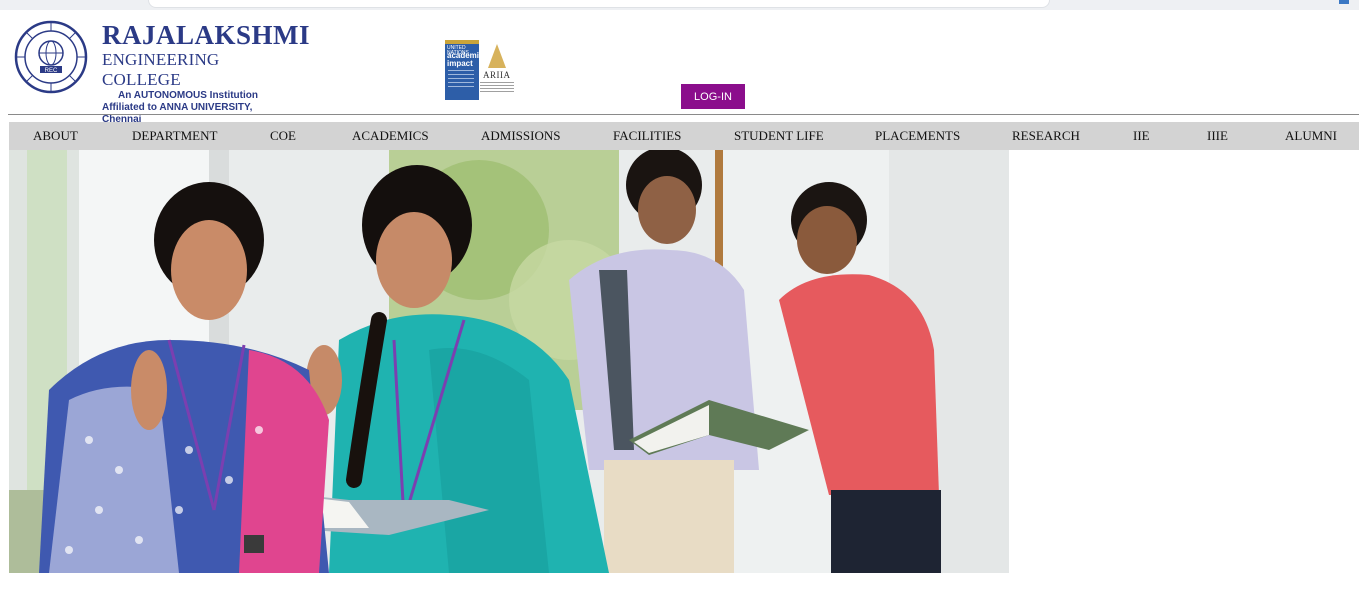  Describe the element at coordinates (161, 69) in the screenshot. I see `brand-subname: ENGINEERING COLLEGE` at that location.